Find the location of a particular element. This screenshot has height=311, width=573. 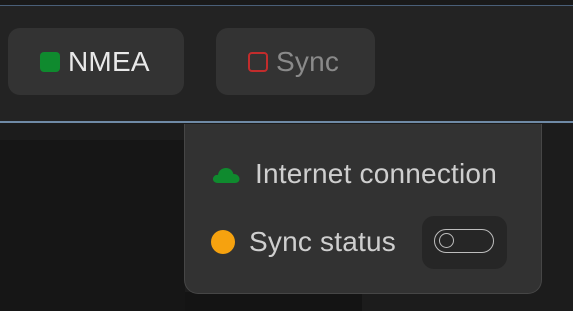

nmea-status-button: NMEA is located at coordinates (96, 61).